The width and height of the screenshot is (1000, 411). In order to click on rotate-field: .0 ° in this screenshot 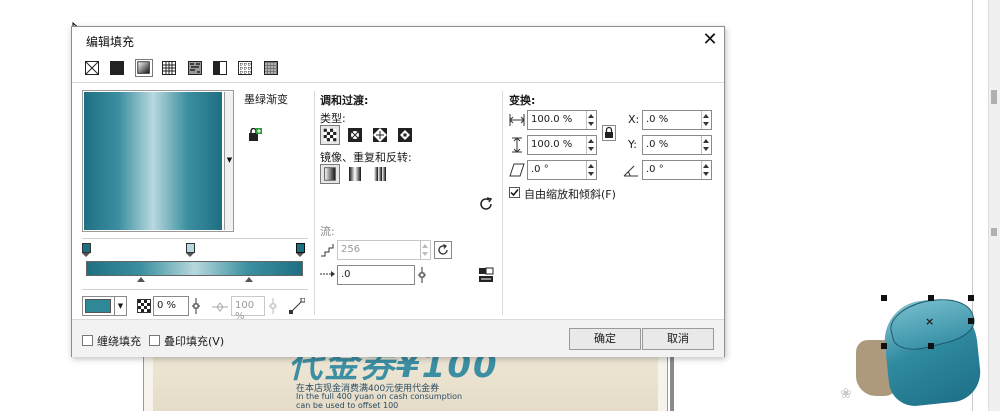, I will do `click(677, 170)`.